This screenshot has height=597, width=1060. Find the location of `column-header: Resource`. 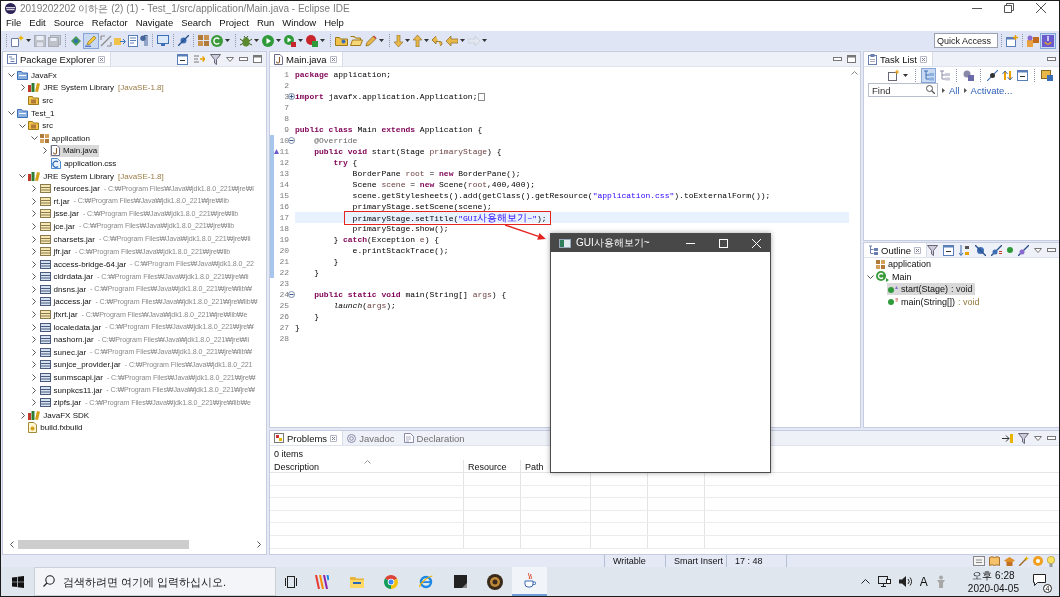

column-header: Resource is located at coordinates (487, 467).